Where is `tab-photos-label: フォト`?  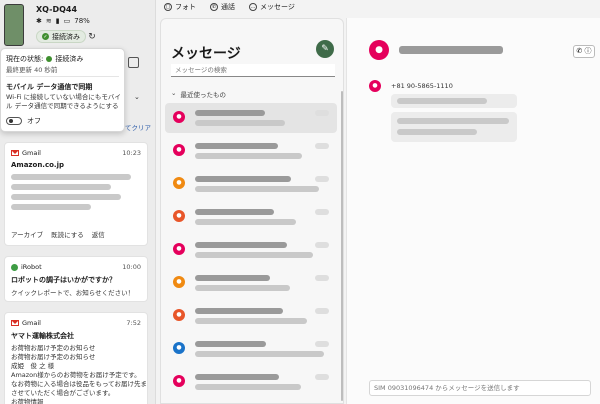
tab-photos-label: フォト is located at coordinates (185, 7).